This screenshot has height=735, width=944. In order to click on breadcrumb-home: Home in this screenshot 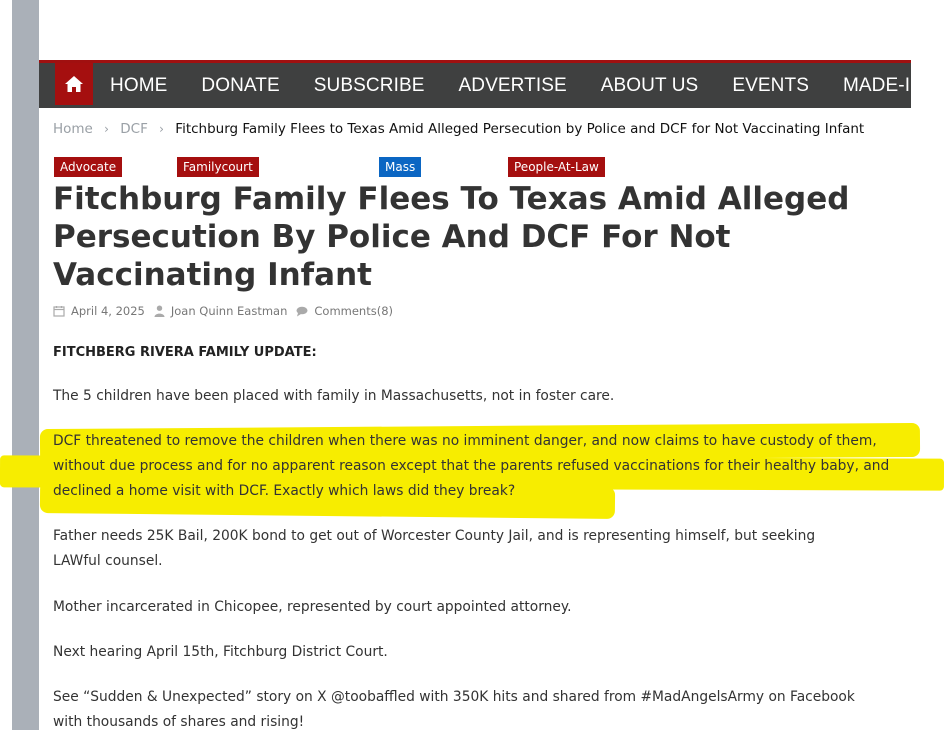, I will do `click(73, 129)`.